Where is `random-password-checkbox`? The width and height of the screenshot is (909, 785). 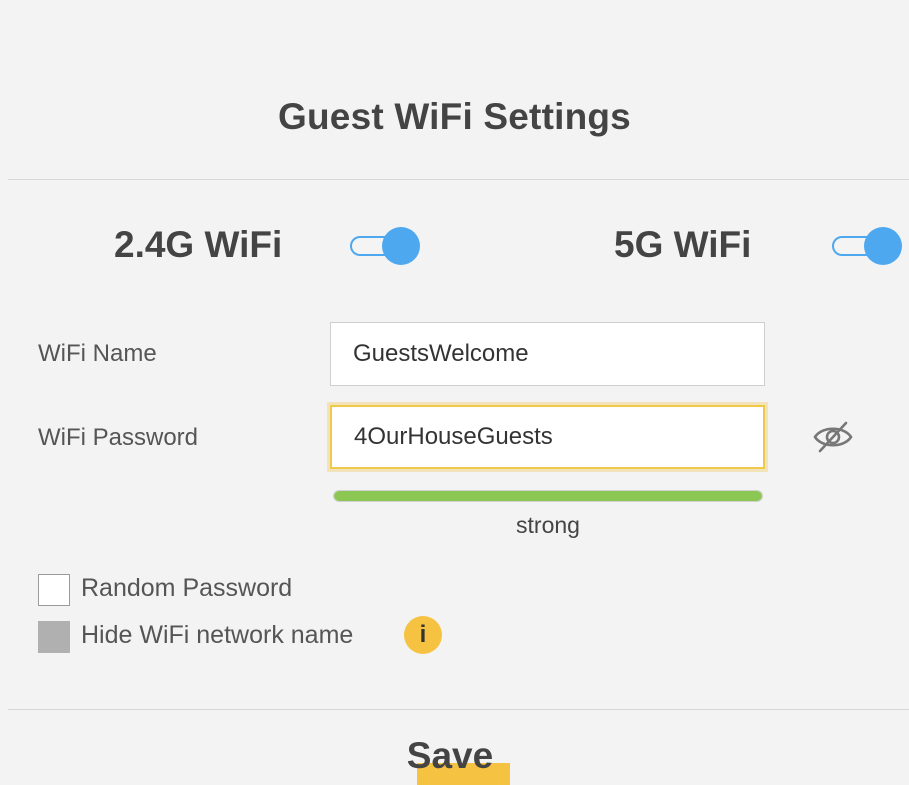 random-password-checkbox is located at coordinates (54, 590).